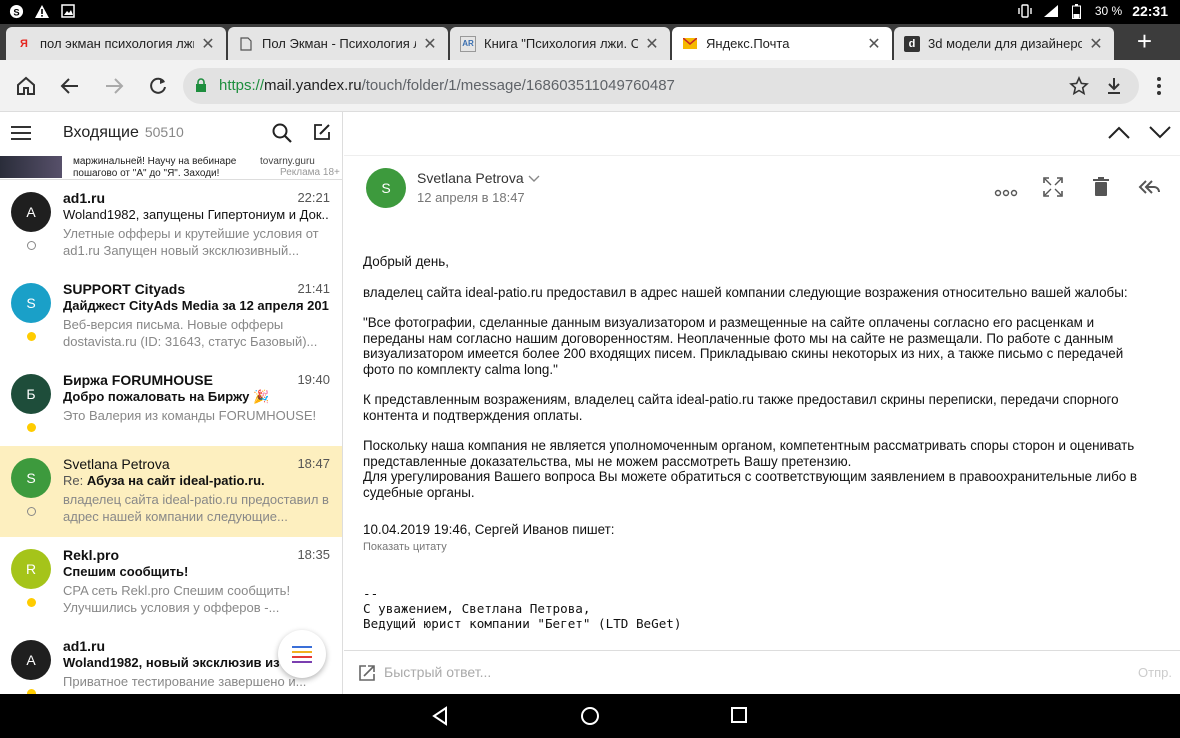 The height and width of the screenshot is (738, 1180). What do you see at coordinates (1053, 189) in the screenshot?
I see `fullscreen-icon` at bounding box center [1053, 189].